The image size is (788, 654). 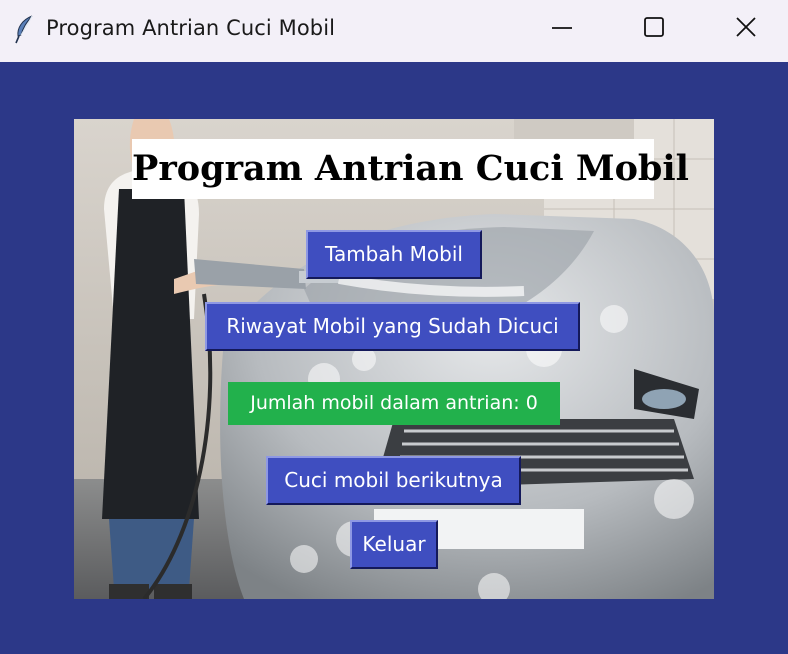 What do you see at coordinates (394, 31) in the screenshot?
I see `title-bar: Program Antrian Cuci Mobil` at bounding box center [394, 31].